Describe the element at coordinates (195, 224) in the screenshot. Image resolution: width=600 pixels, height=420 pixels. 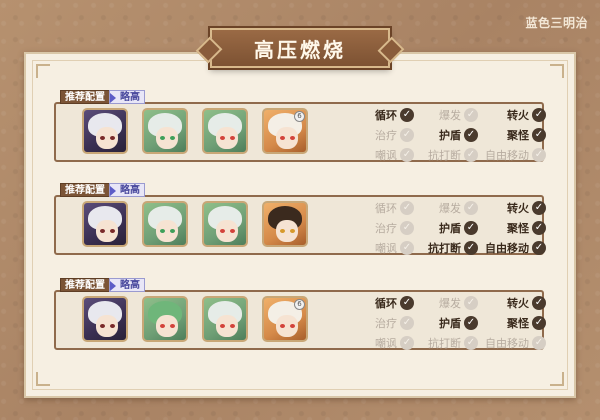
I see `character-list` at that location.